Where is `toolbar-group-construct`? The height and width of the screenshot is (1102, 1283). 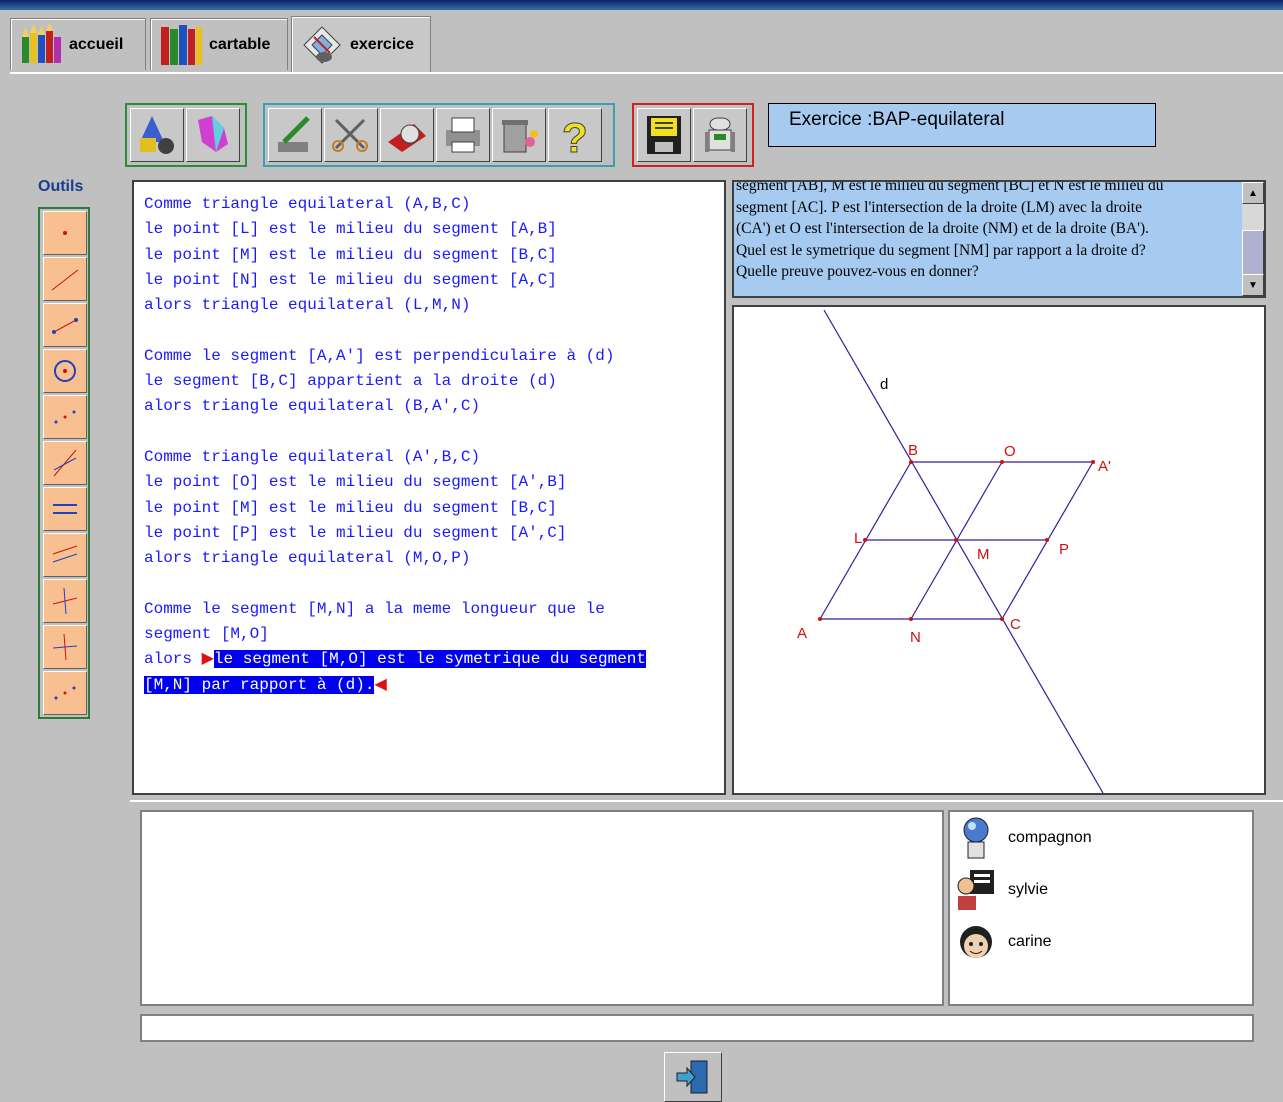 toolbar-group-construct is located at coordinates (186, 135).